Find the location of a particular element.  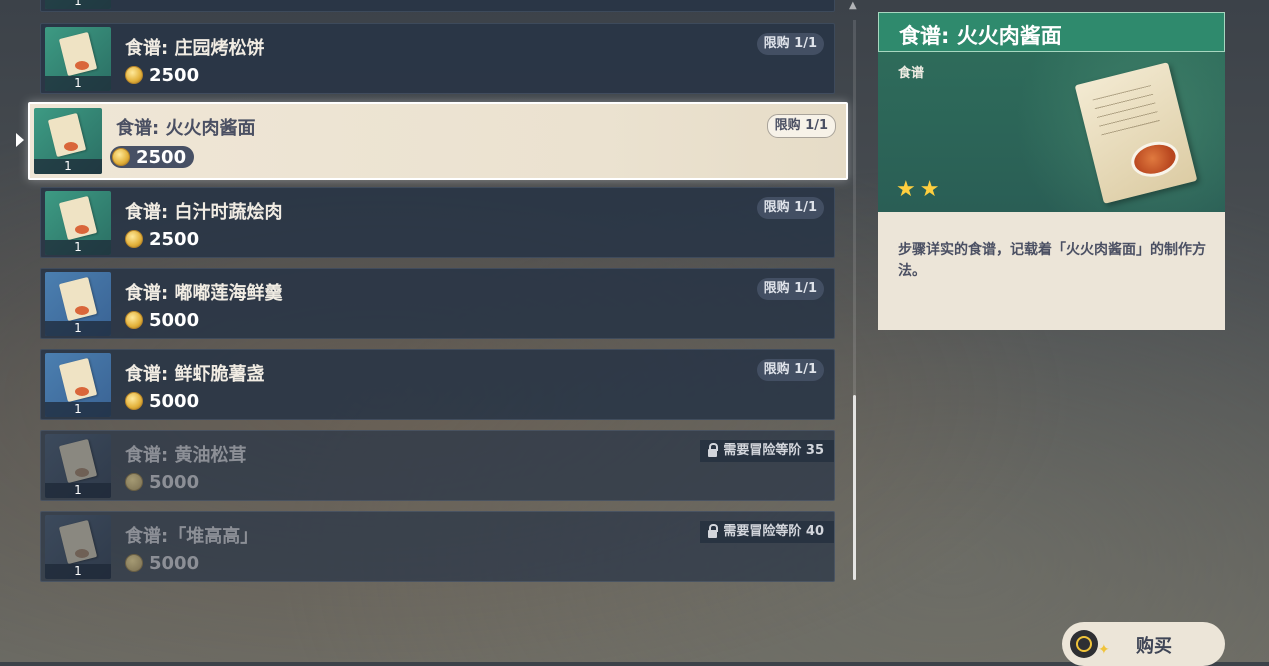

level-requirement-badge: 需要冒险等阶 40 is located at coordinates (767, 532).